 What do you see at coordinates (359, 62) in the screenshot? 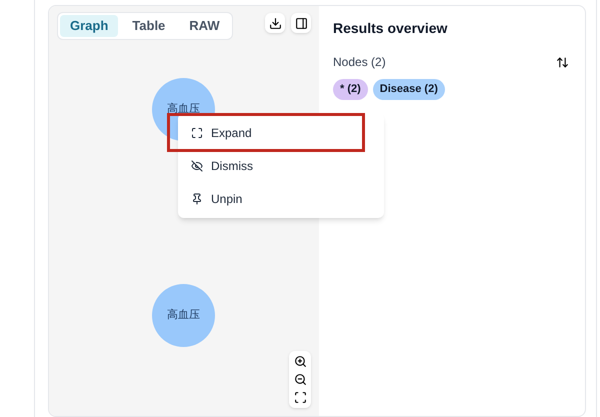
I see `nodes-heading: Nodes (2)` at bounding box center [359, 62].